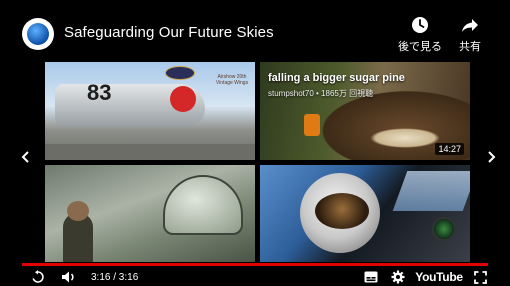  I want to click on helmet-visor, so click(342, 211).